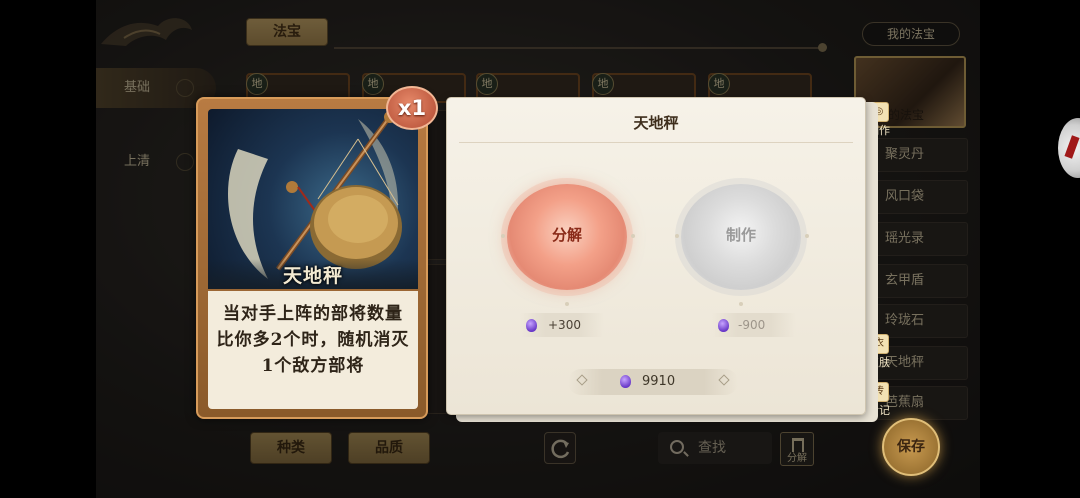 The width and height of the screenshot is (1080, 498). Describe the element at coordinates (313, 340) in the screenshot. I see `card-description: 当对手上阵的部将数量比你多2个时，随机消灭1个敌方部将` at that location.